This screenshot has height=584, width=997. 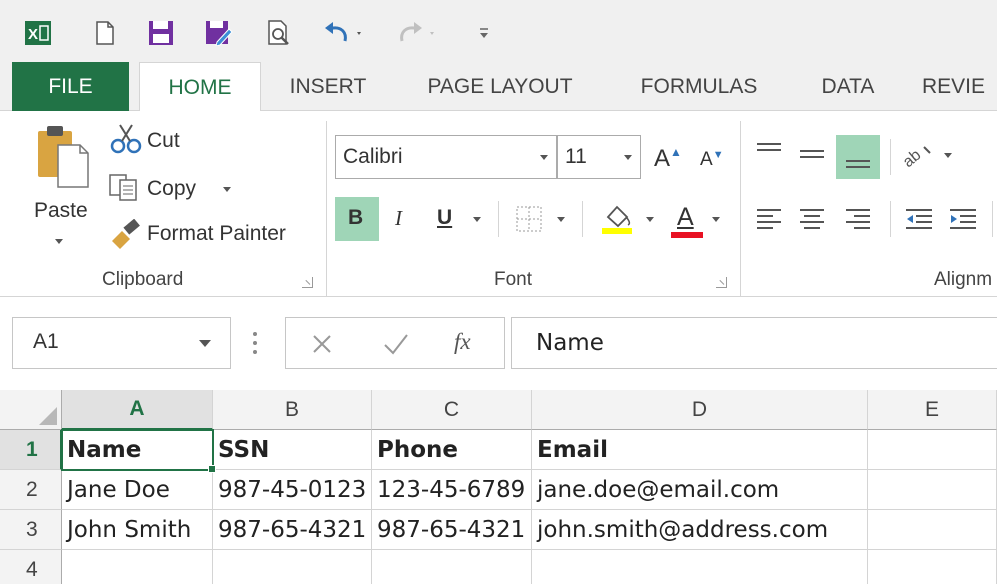 What do you see at coordinates (137, 410) in the screenshot?
I see `column-header-a: A` at bounding box center [137, 410].